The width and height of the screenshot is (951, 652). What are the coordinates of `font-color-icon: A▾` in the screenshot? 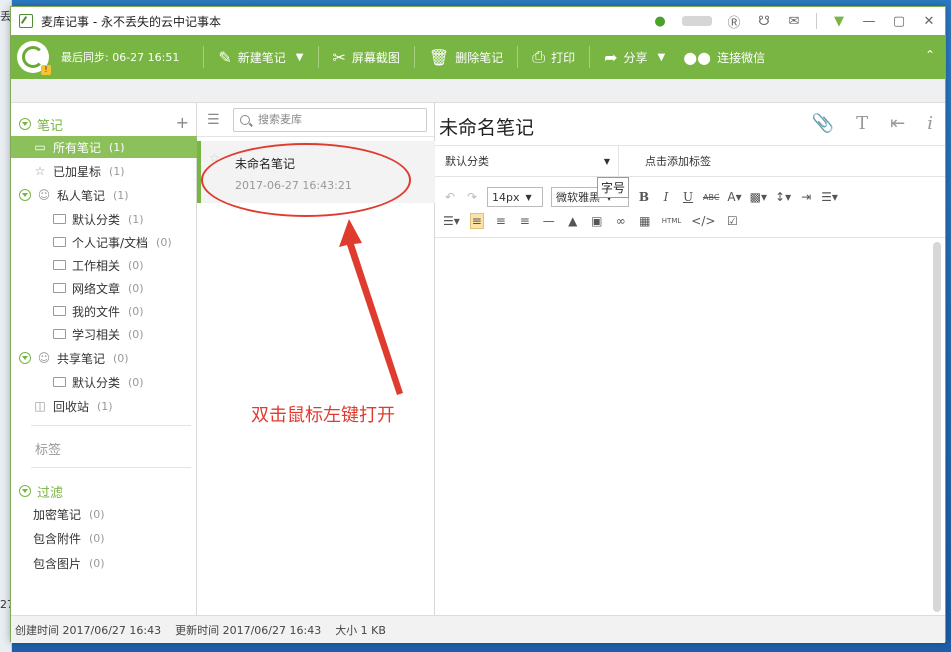 It's located at (734, 197).